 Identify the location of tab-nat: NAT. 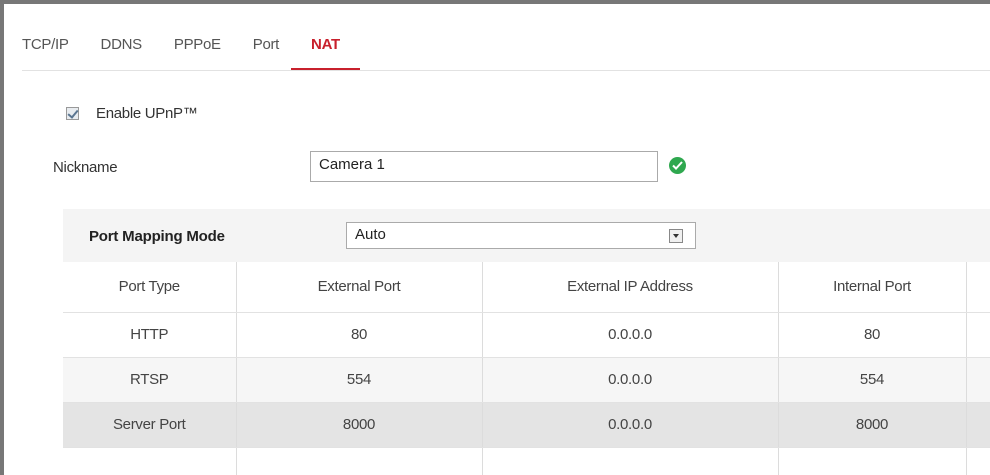
(325, 50).